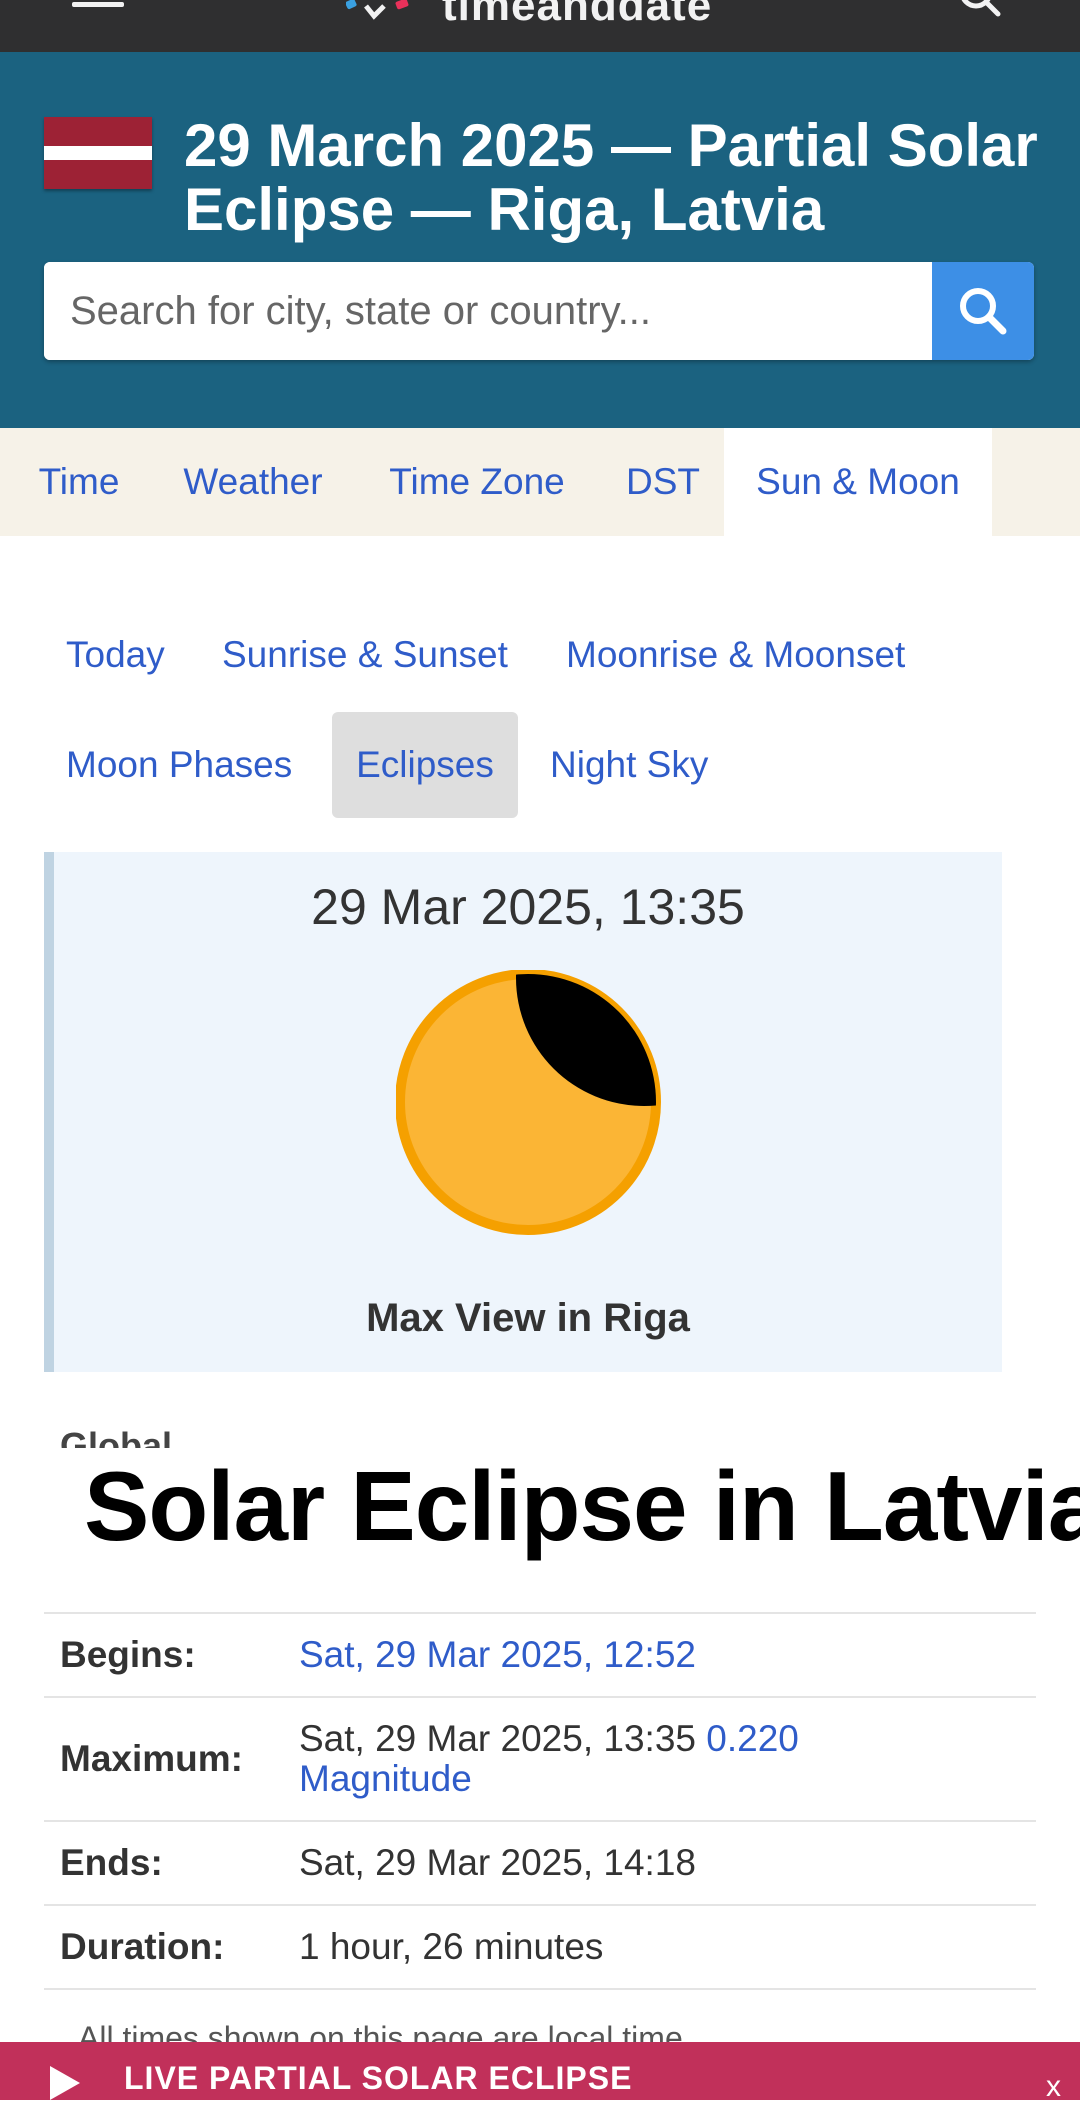  What do you see at coordinates (142, 1946) in the screenshot?
I see `duration-label: Duration:` at bounding box center [142, 1946].